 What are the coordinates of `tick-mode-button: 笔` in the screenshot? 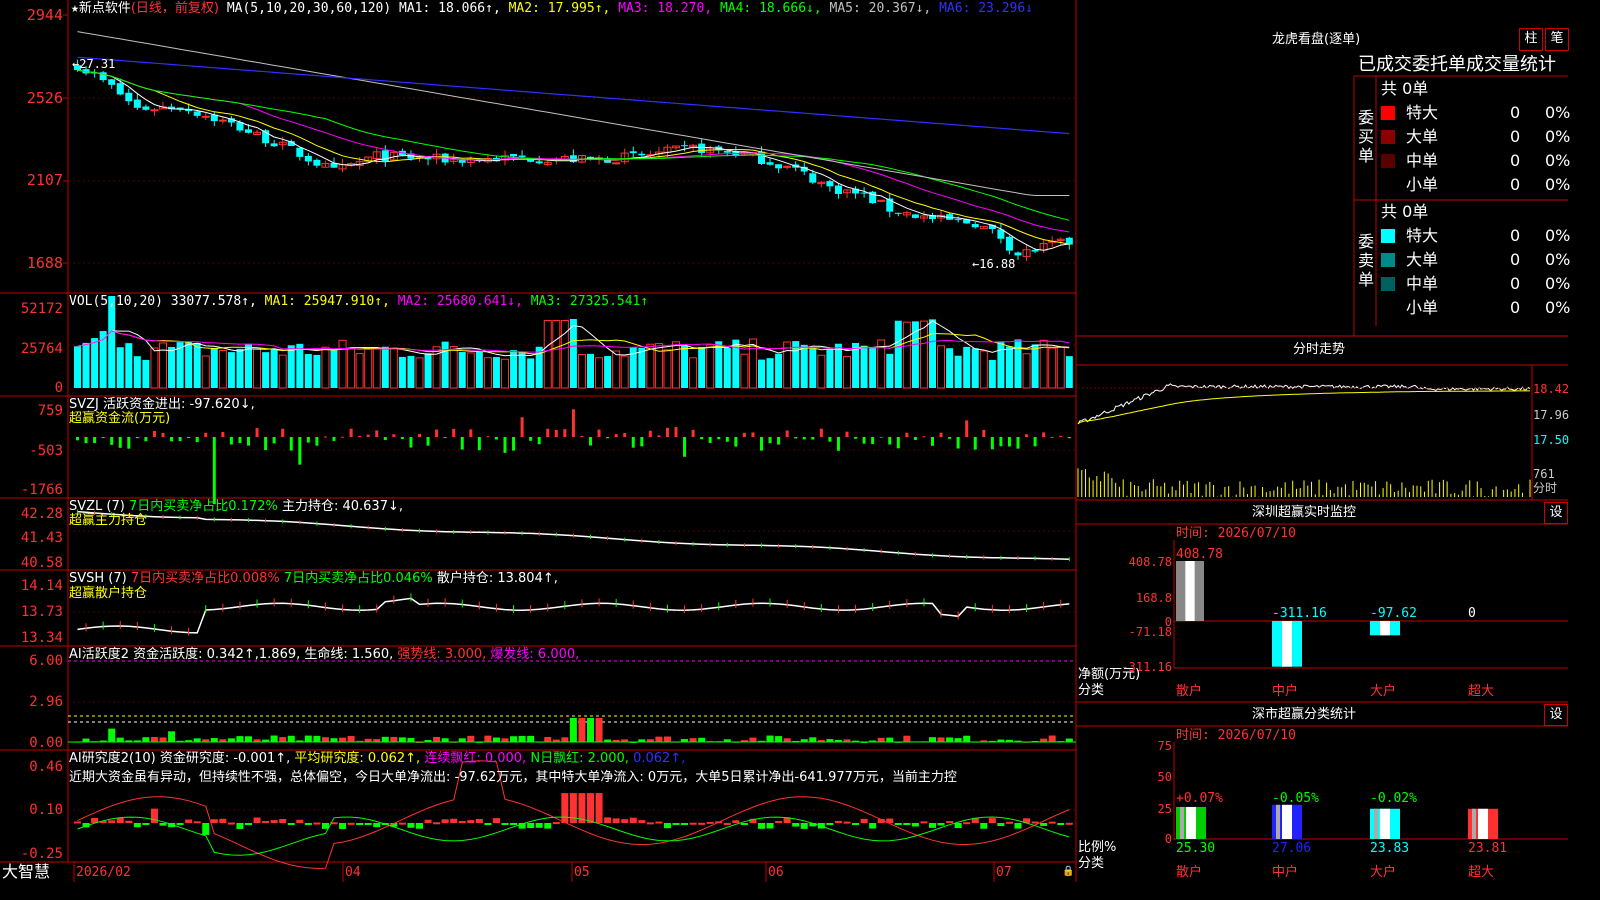 It's located at (1557, 39).